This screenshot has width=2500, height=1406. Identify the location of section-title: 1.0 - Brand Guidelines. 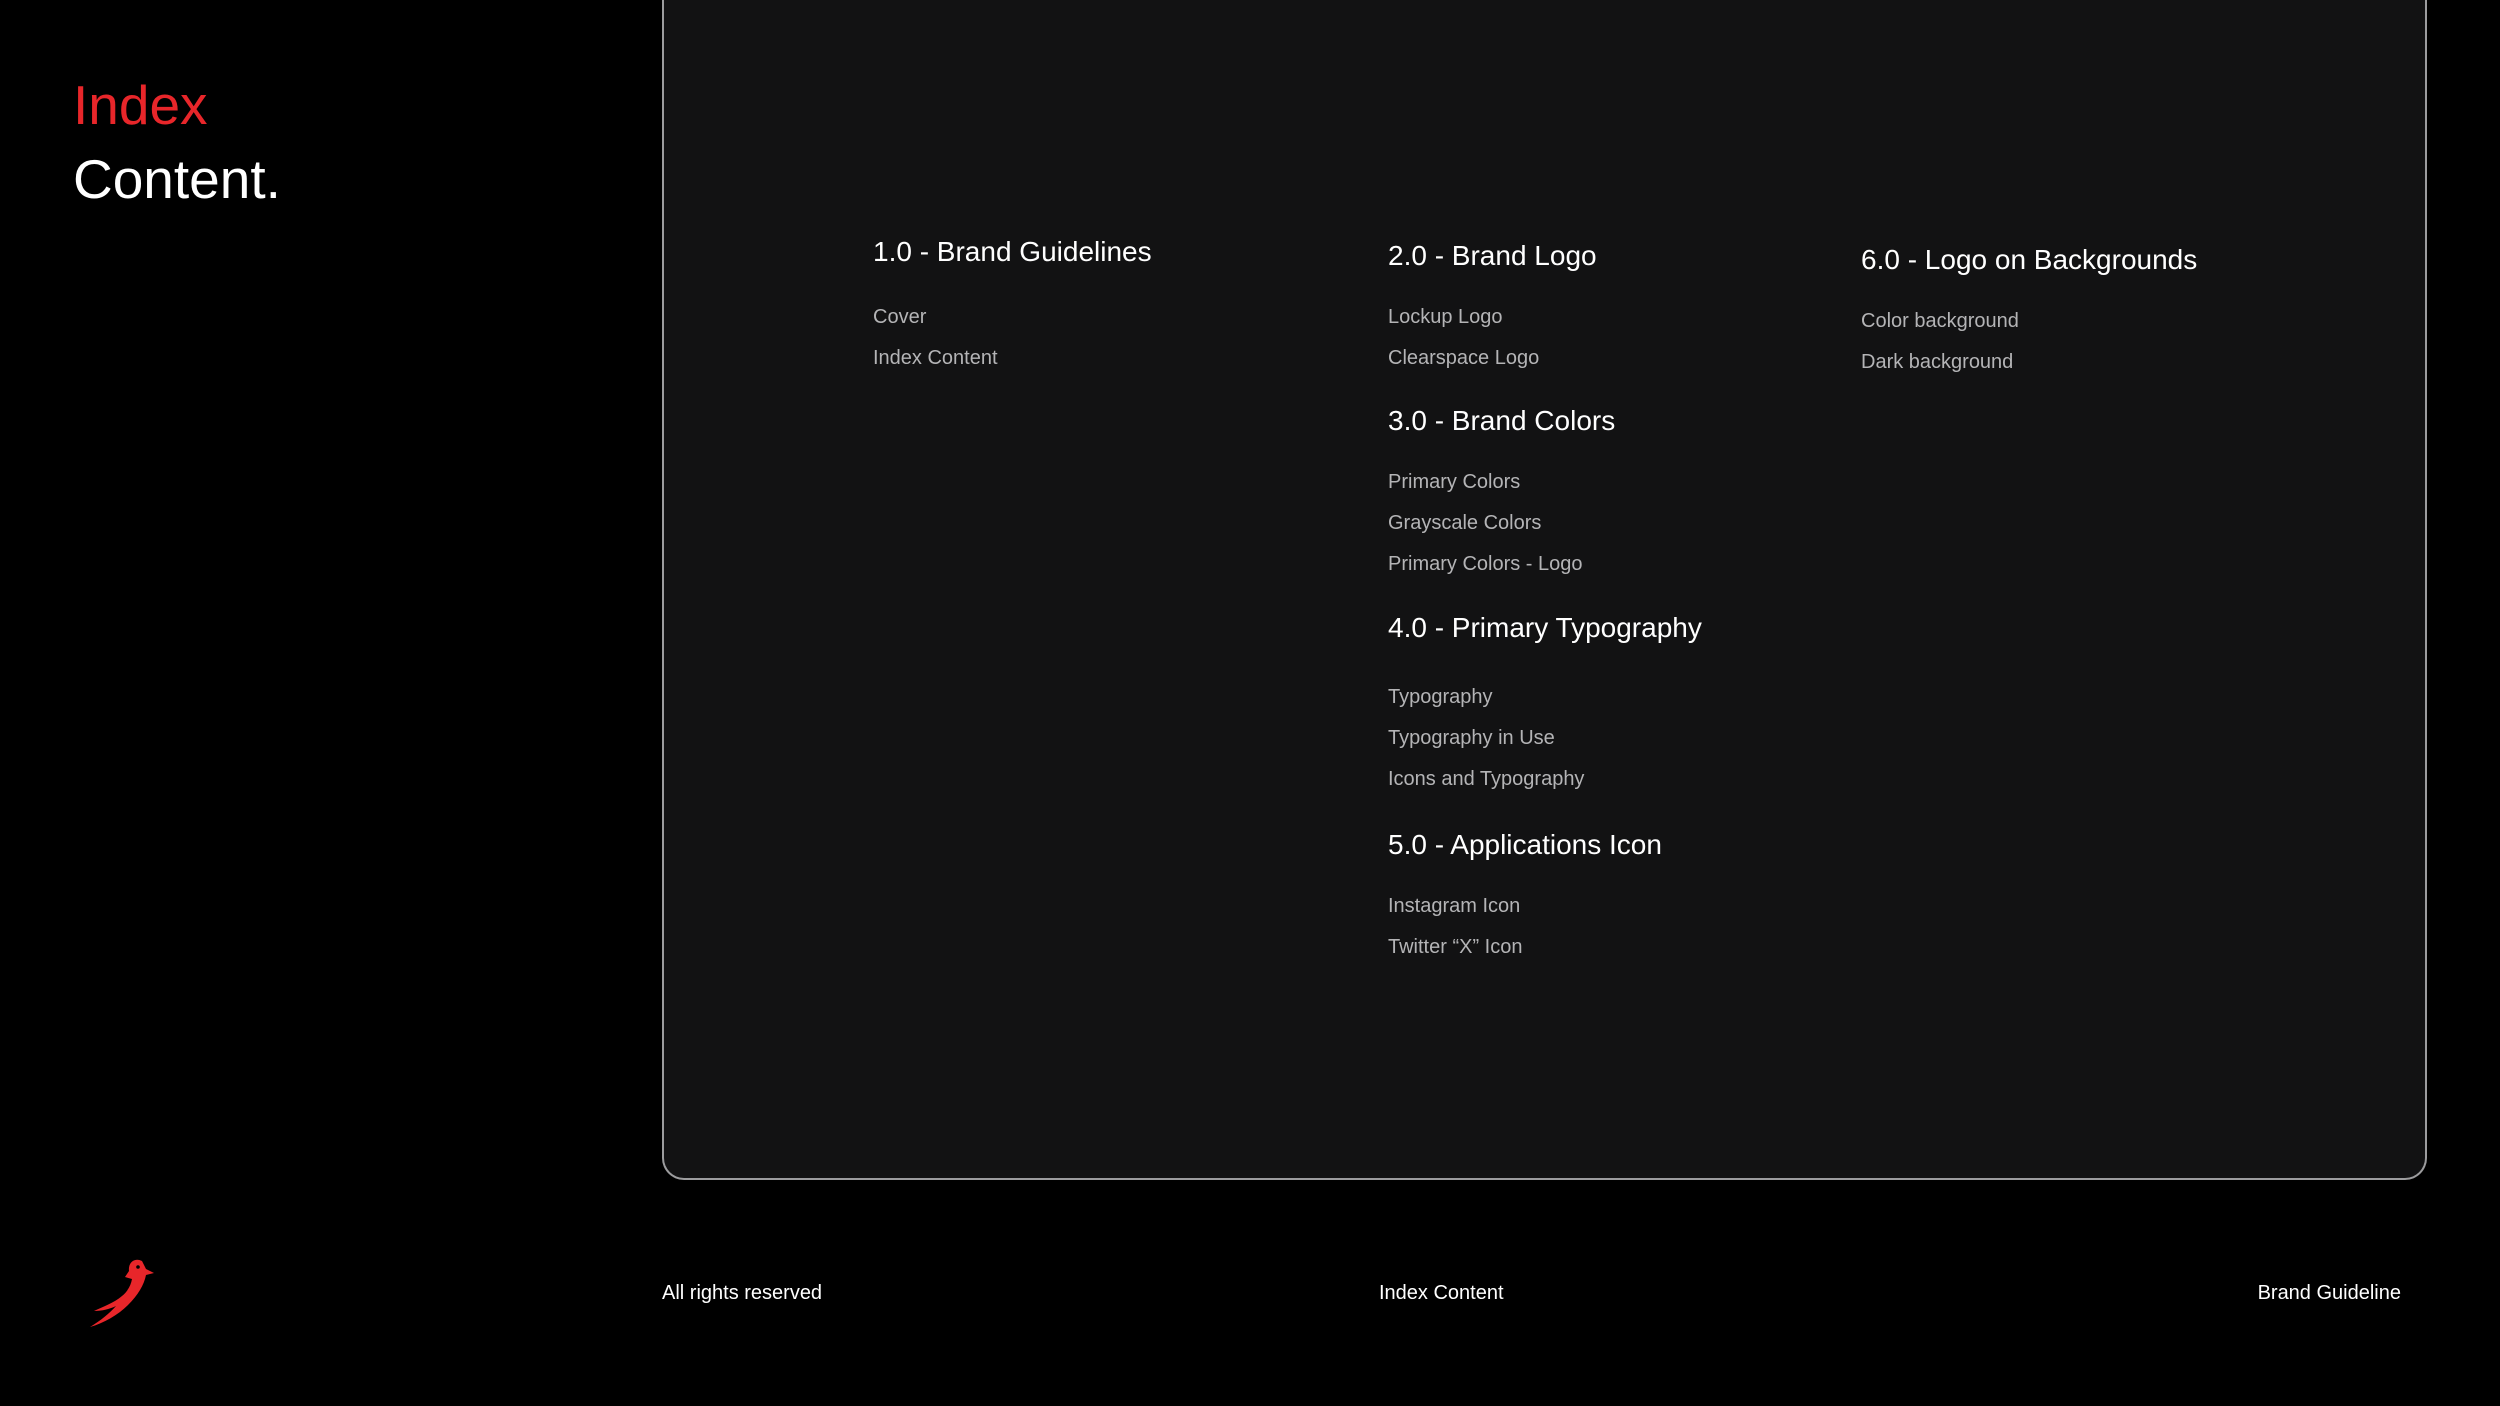
(1012, 251).